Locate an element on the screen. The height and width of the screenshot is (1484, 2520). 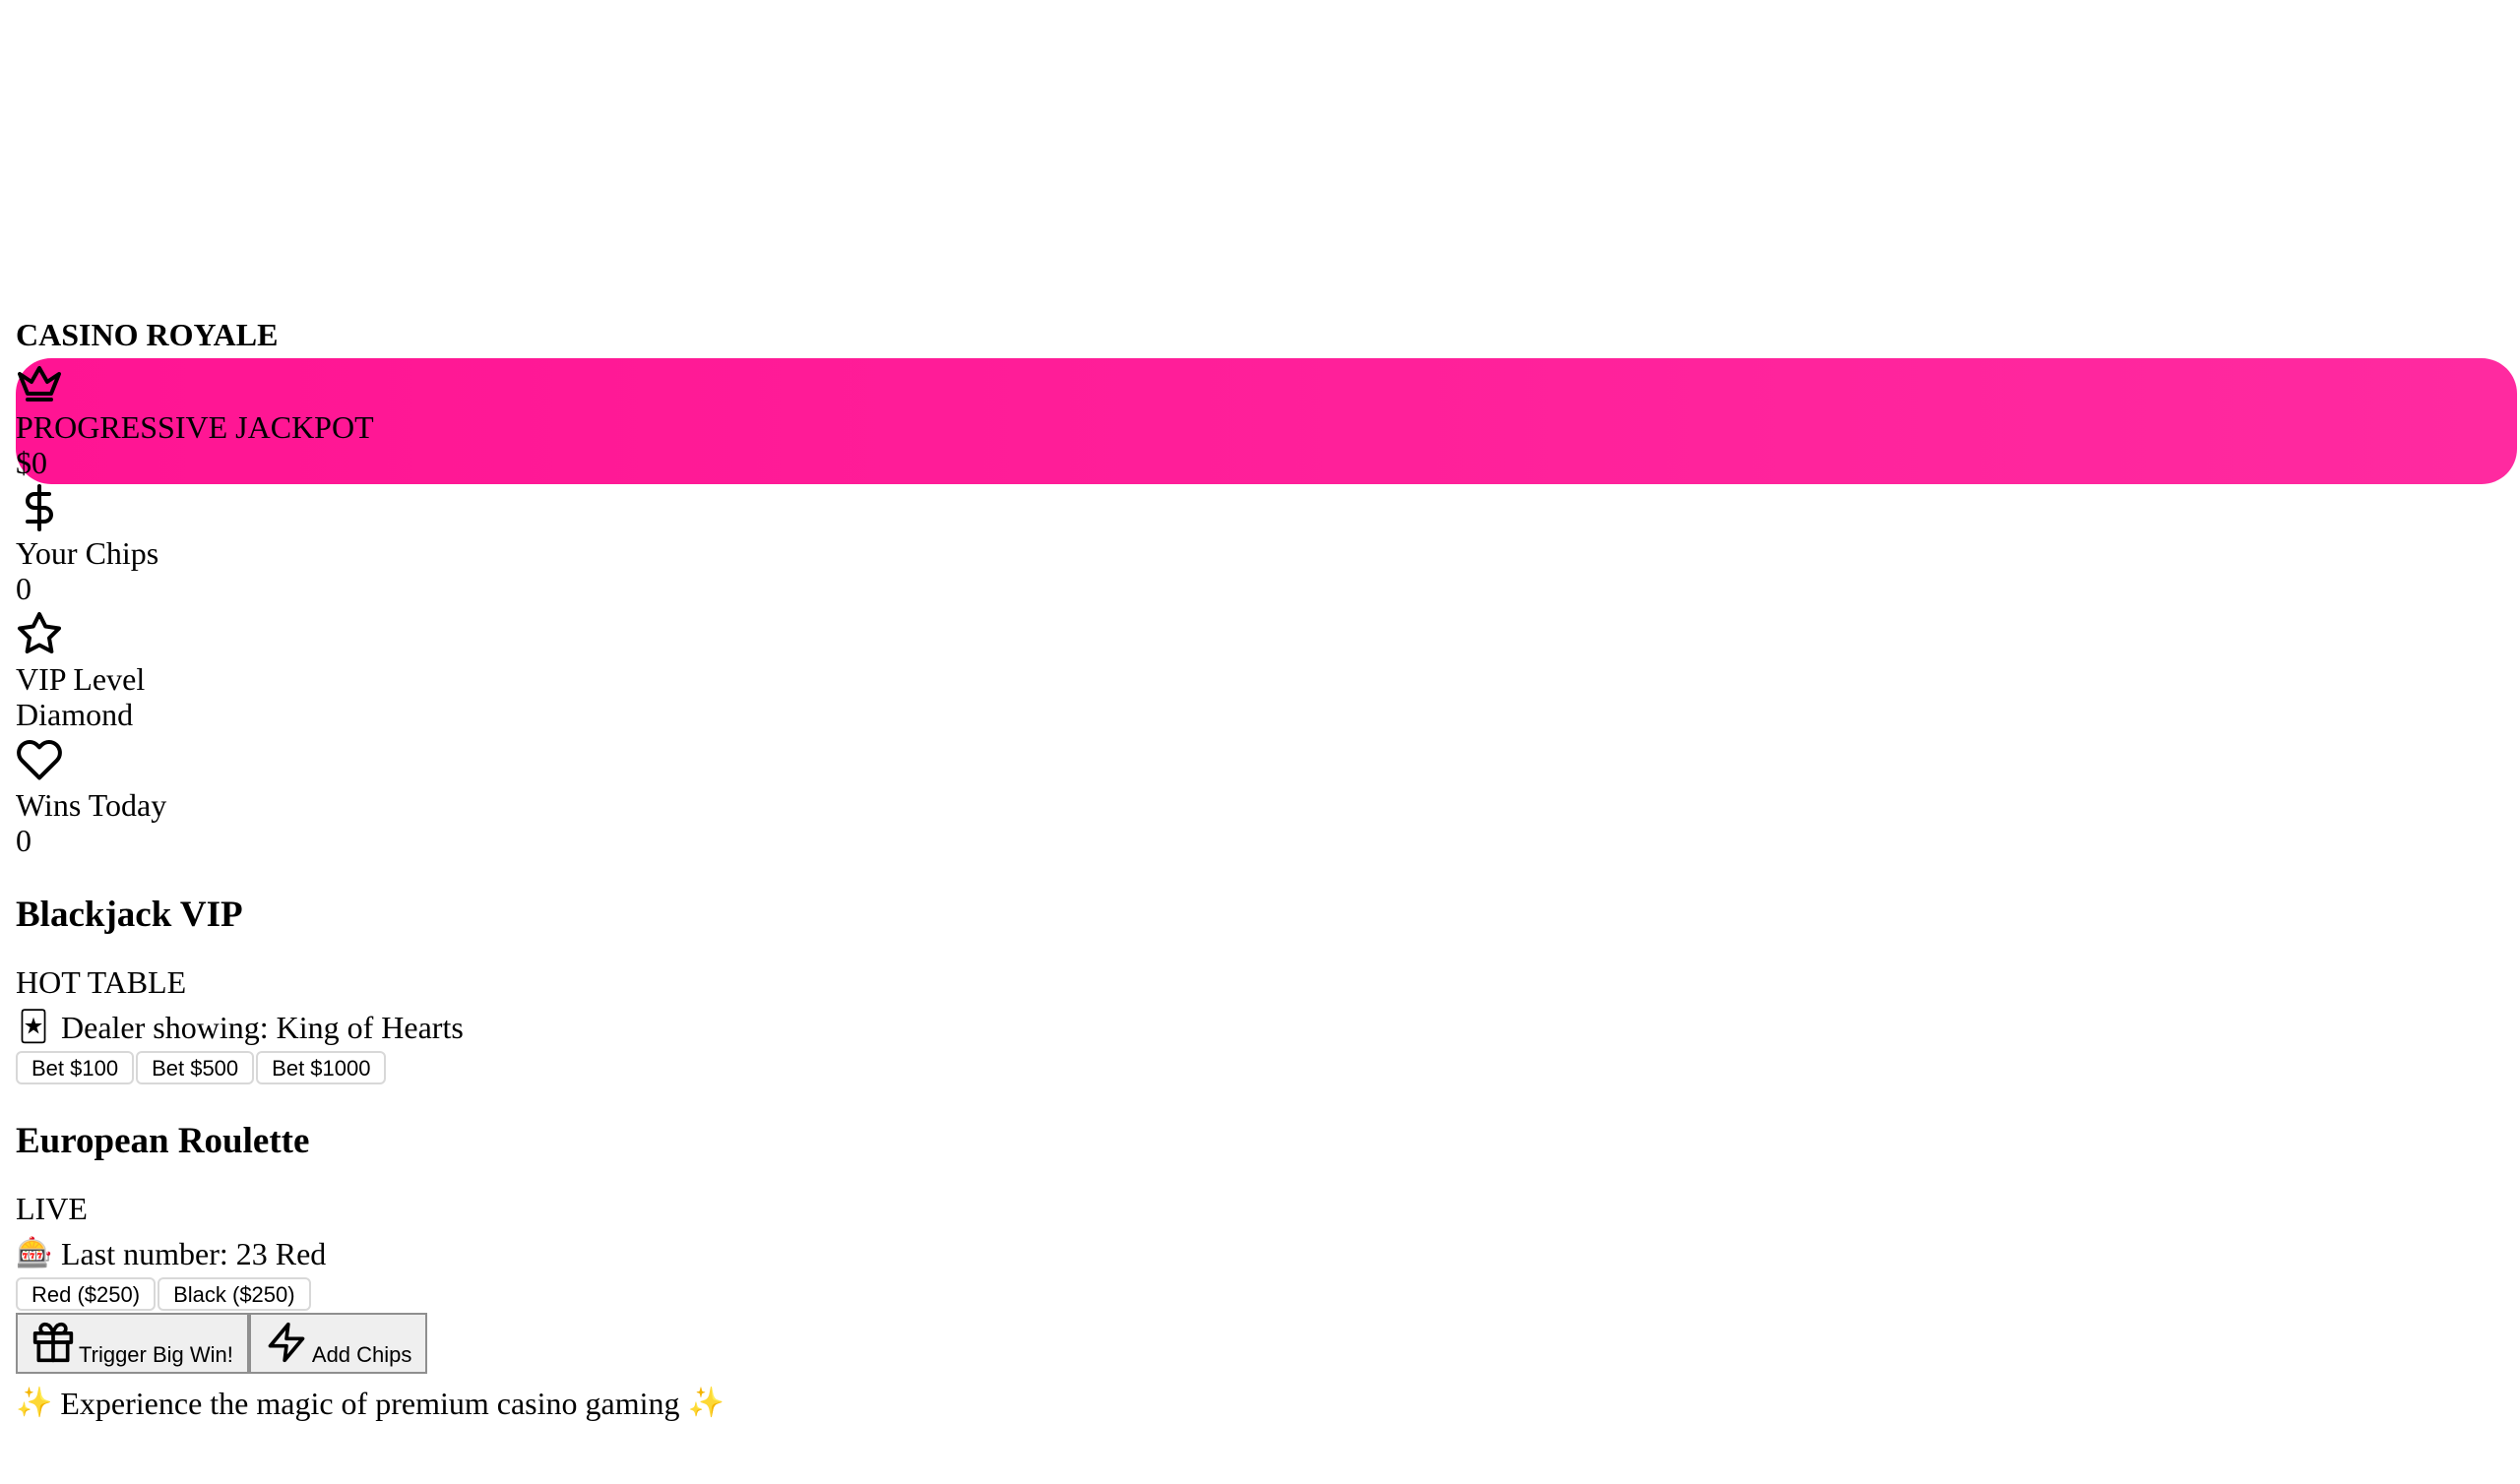
table-badge: HOT TABLE is located at coordinates (101, 982).